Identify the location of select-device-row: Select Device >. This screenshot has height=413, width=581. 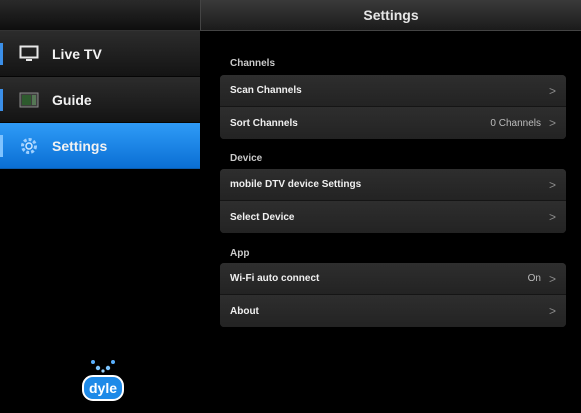
(393, 217).